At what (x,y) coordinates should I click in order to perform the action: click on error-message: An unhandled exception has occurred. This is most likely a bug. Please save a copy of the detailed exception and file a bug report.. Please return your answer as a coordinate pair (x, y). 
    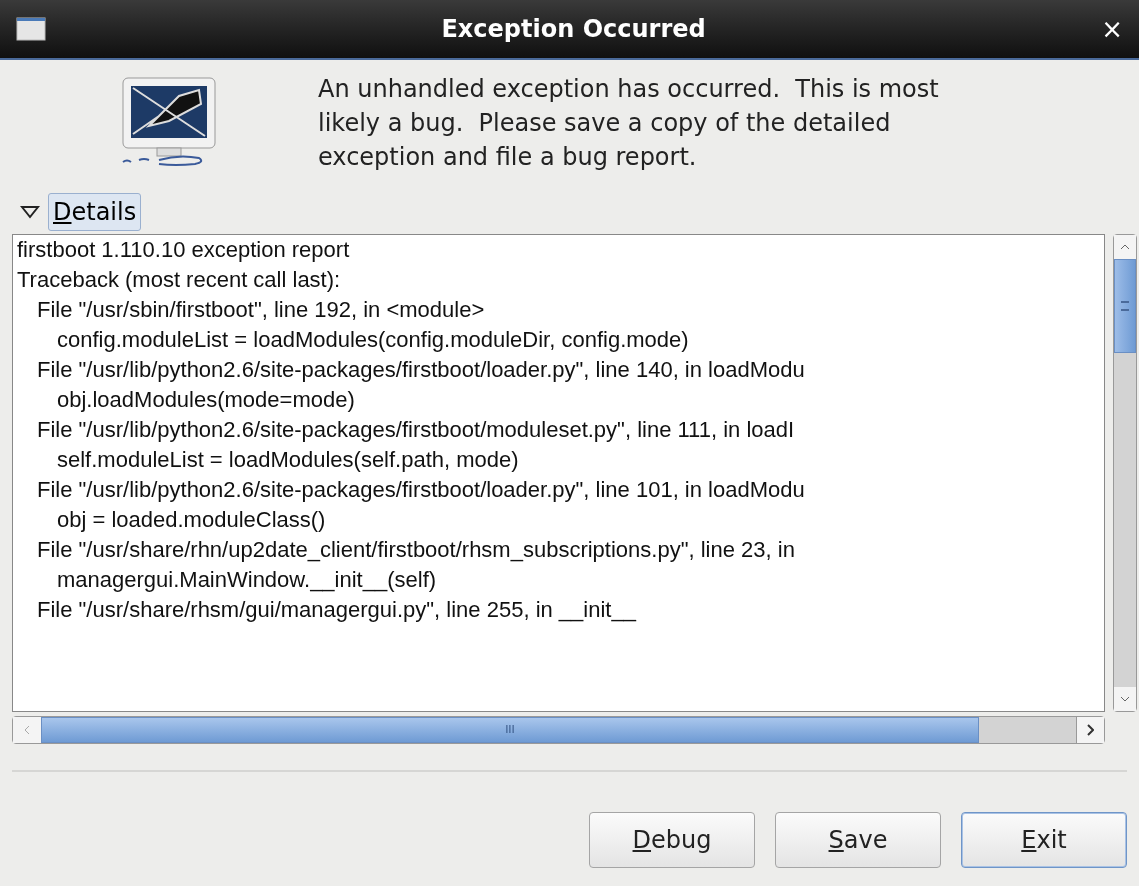
    Looking at the image, I should click on (629, 123).